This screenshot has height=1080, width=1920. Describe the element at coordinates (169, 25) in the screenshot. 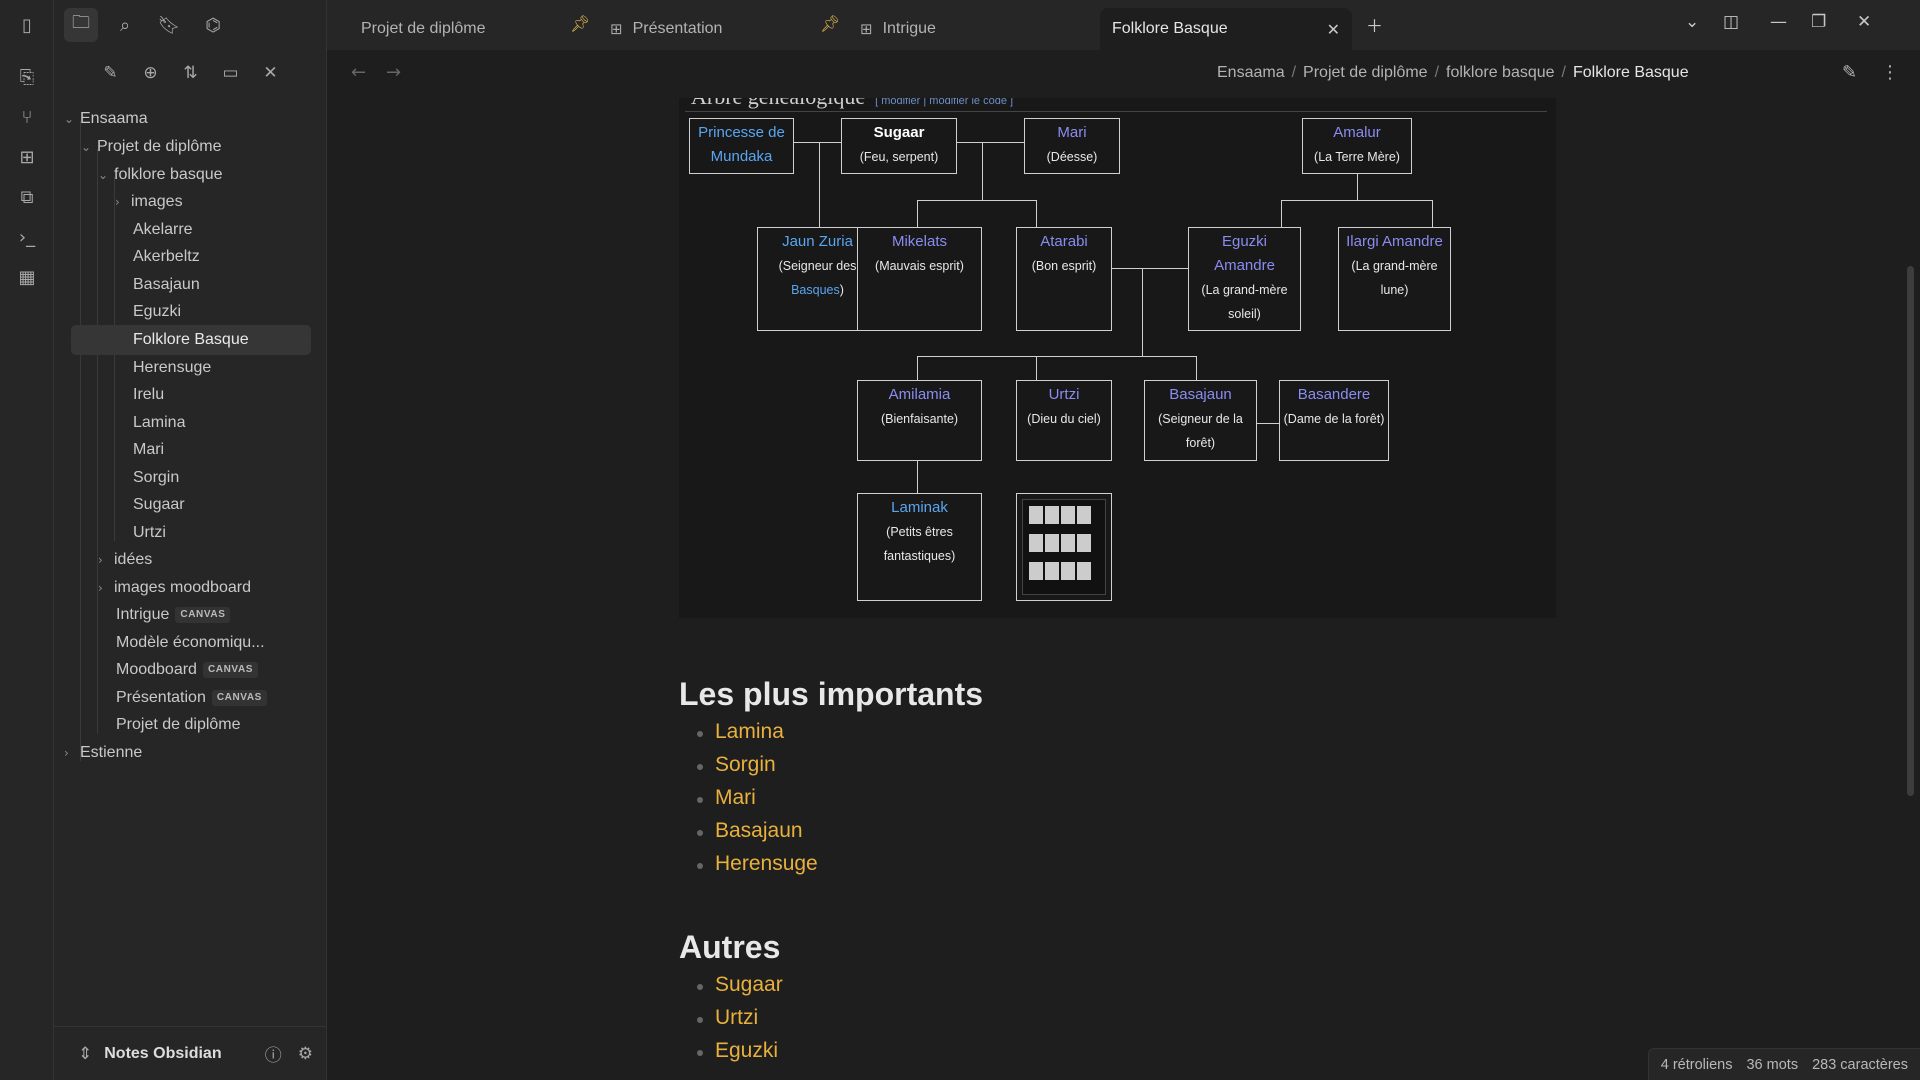

I see `bookmark-icon: 🔖︎` at that location.